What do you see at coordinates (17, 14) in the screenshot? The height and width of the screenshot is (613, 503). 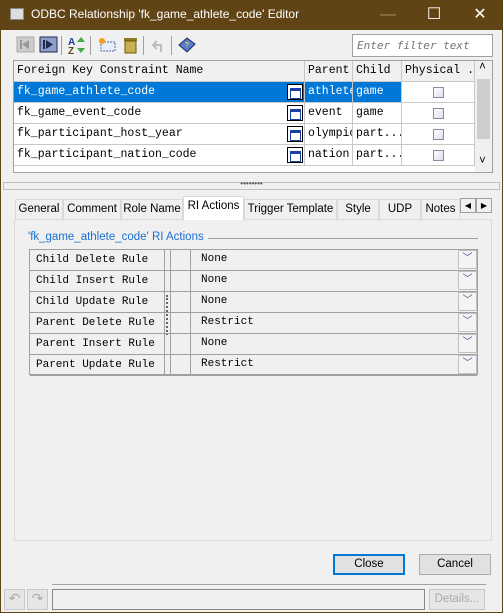 I see `app-icon` at bounding box center [17, 14].